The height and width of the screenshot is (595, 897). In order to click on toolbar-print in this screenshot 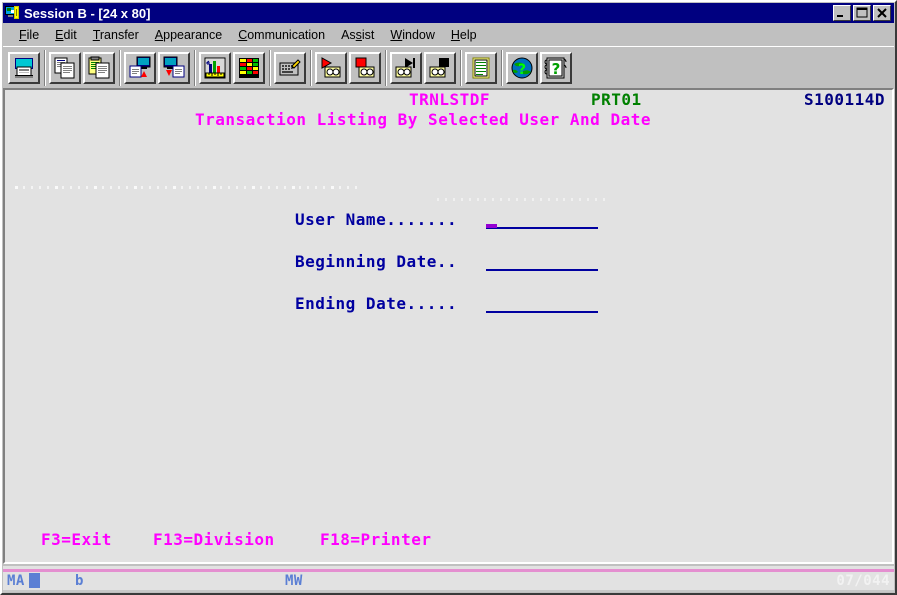, I will do `click(24, 67)`.